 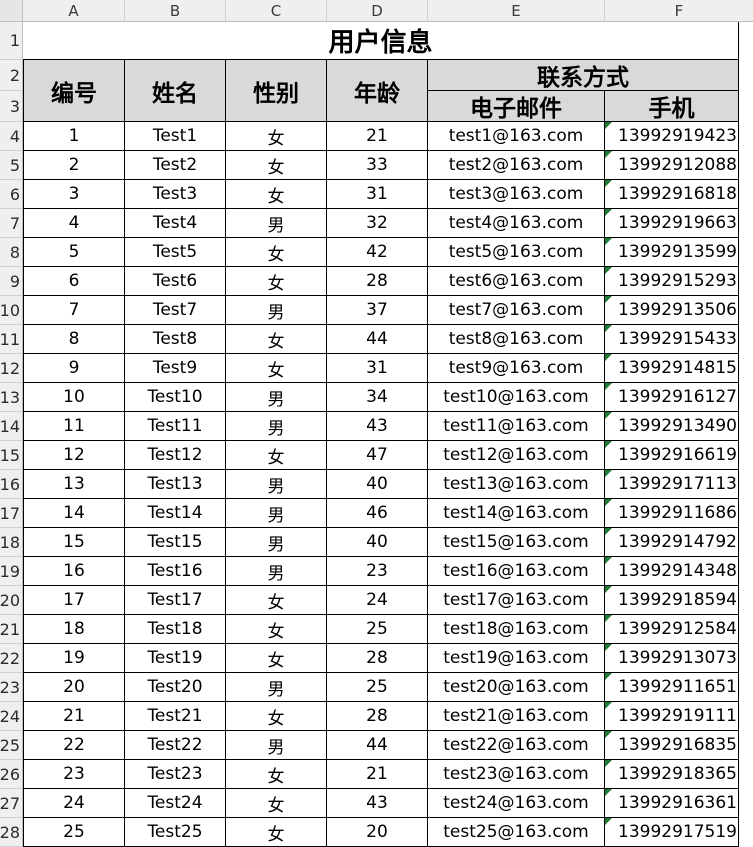 I want to click on cell-name: Test6, so click(x=175, y=281).